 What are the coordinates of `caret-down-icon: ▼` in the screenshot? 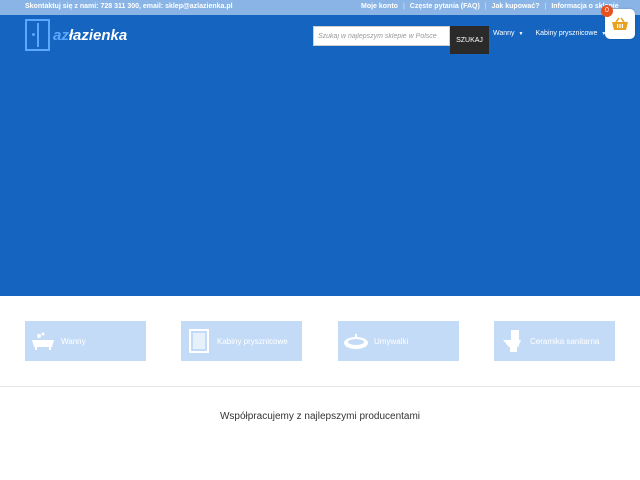 It's located at (521, 33).